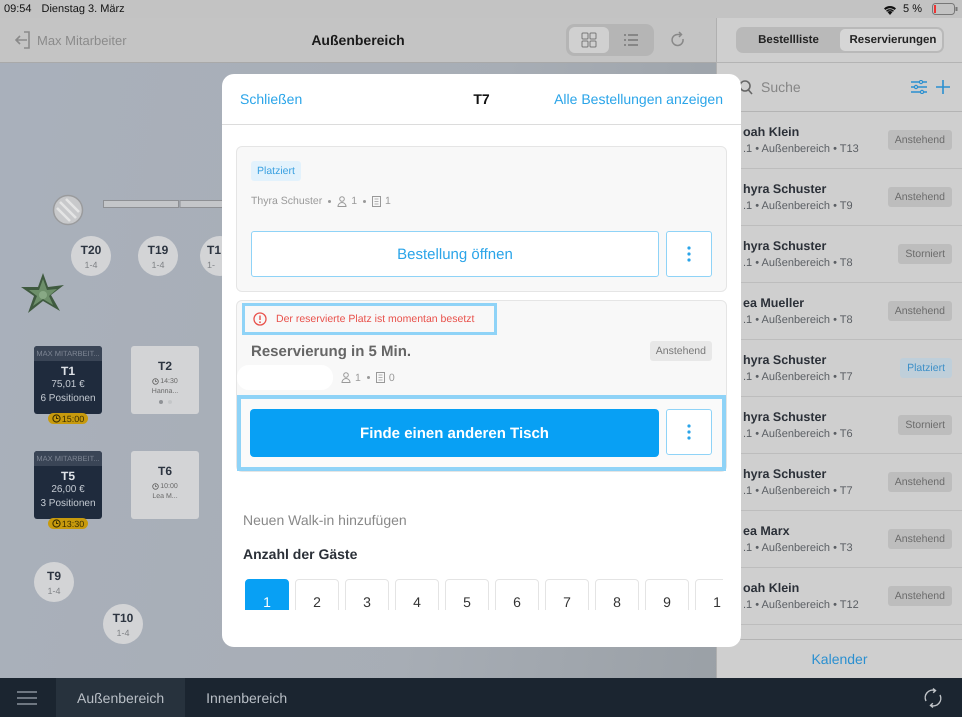  Describe the element at coordinates (211, 265) in the screenshot. I see `table-capacity: 1-` at that location.